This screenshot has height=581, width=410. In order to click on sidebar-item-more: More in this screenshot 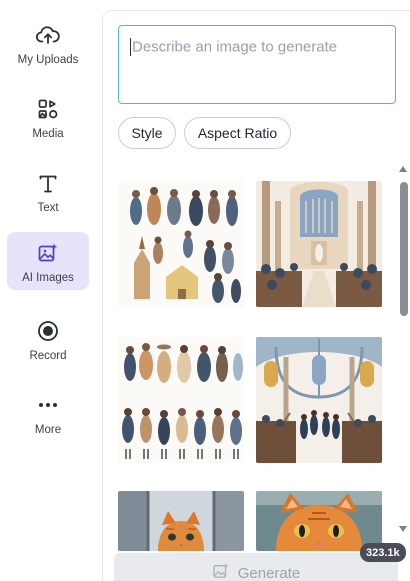, I will do `click(48, 413)`.